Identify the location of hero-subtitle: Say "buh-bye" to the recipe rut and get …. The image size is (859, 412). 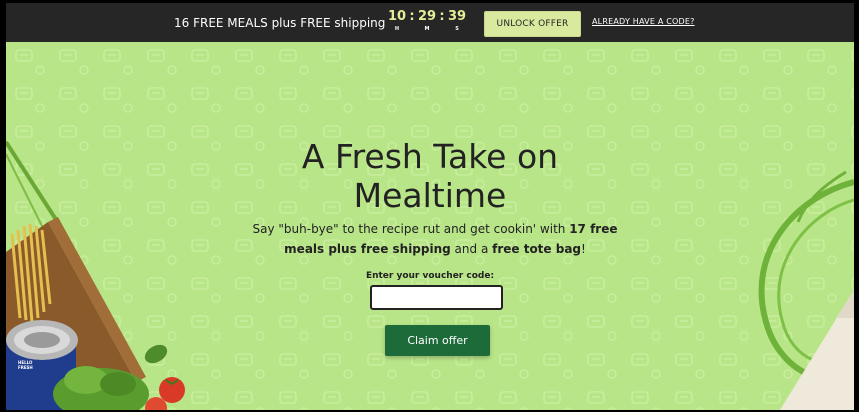
(435, 239).